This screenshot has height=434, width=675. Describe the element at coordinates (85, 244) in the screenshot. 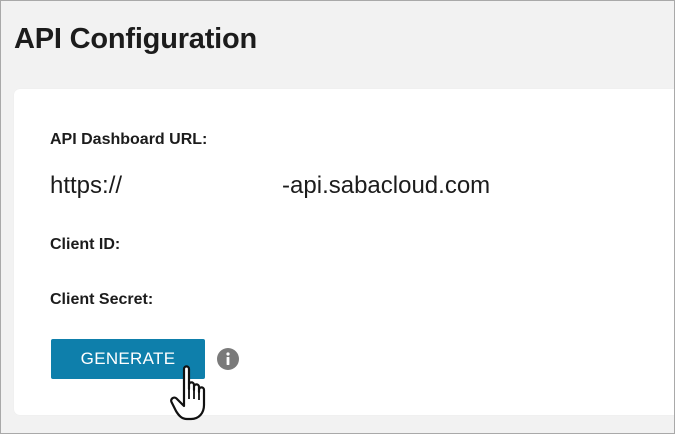

I see `client-id-label: Client ID:` at that location.